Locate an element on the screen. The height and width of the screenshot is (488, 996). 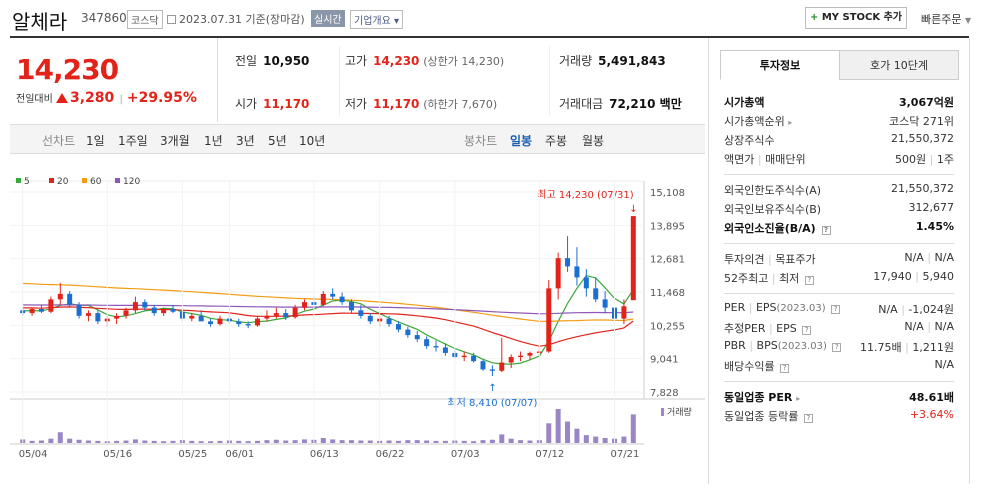
x-tick-label: 06/13 is located at coordinates (324, 454).